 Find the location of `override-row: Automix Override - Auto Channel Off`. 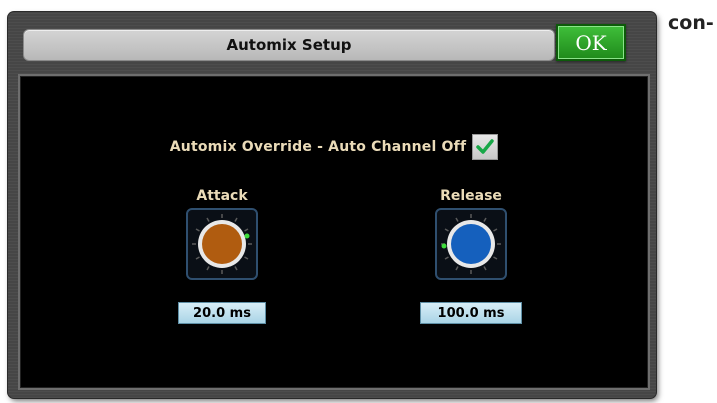

override-row: Automix Override - Auto Channel Off is located at coordinates (334, 147).